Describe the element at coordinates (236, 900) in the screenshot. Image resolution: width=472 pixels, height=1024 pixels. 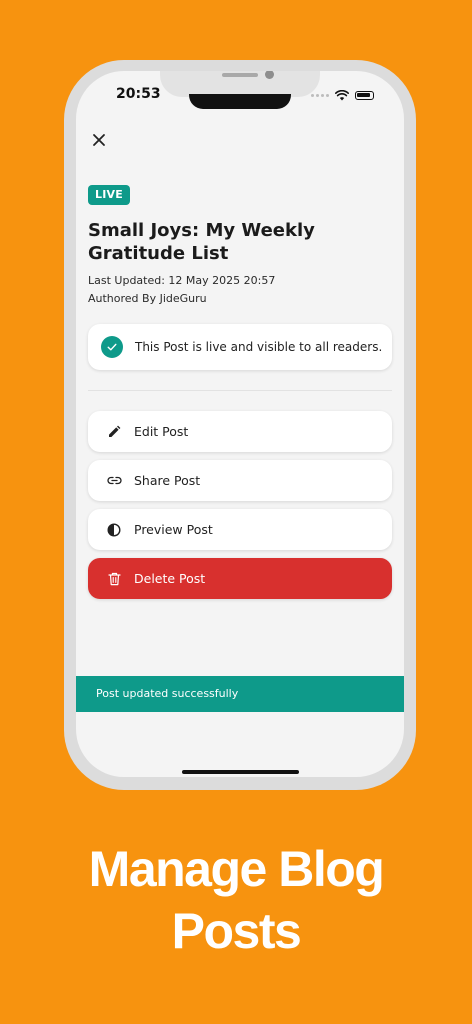
I see `promo-headline: Manage Blog Posts` at that location.